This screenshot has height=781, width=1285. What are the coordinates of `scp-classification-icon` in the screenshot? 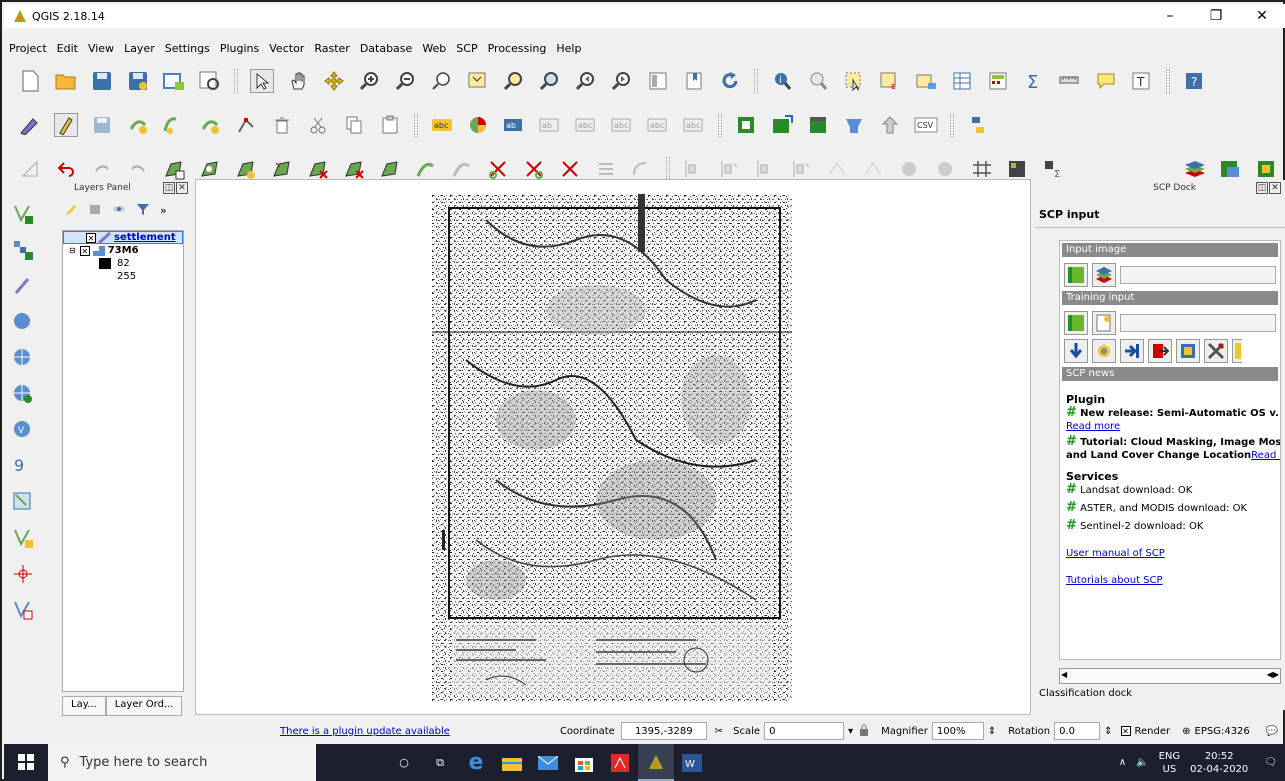 It's located at (1231, 169).